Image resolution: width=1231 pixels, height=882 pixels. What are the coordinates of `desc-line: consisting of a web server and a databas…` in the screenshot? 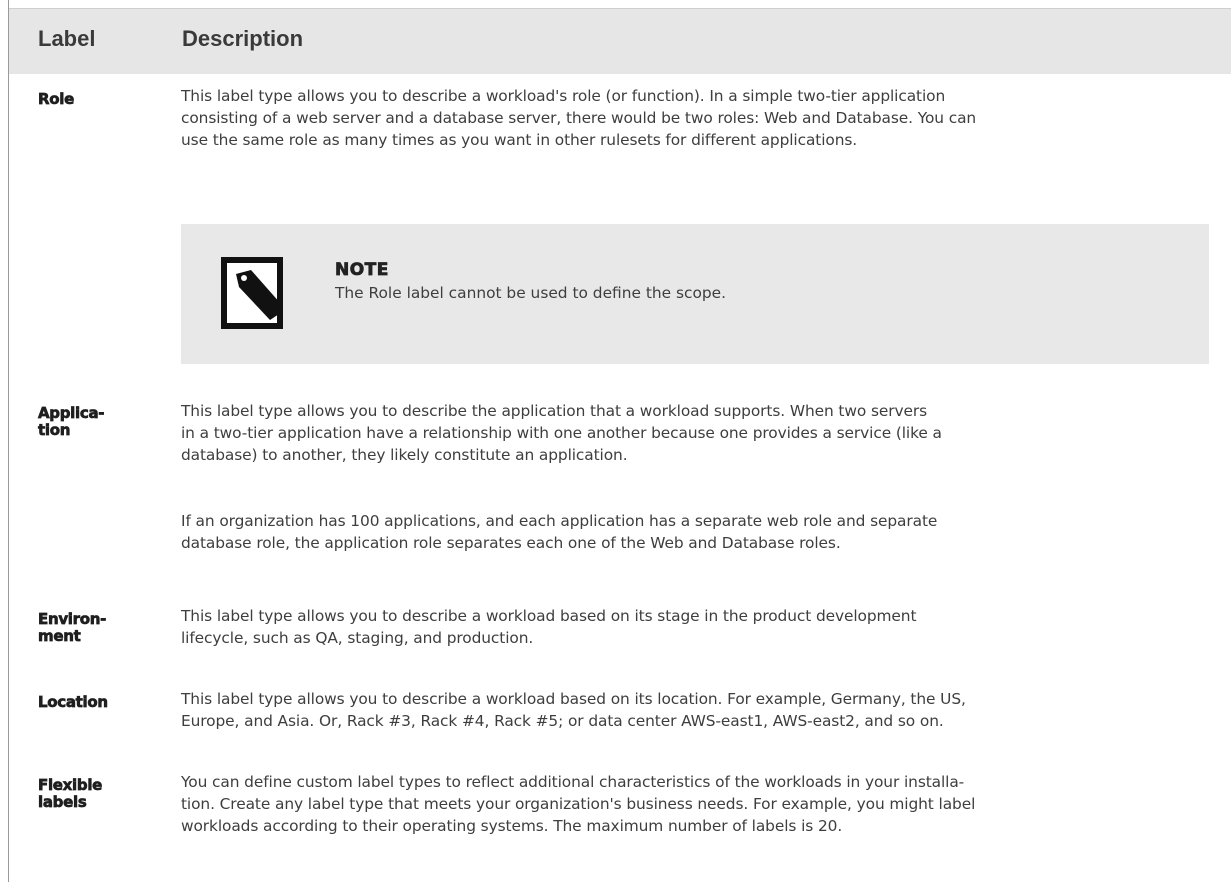 It's located at (579, 118).